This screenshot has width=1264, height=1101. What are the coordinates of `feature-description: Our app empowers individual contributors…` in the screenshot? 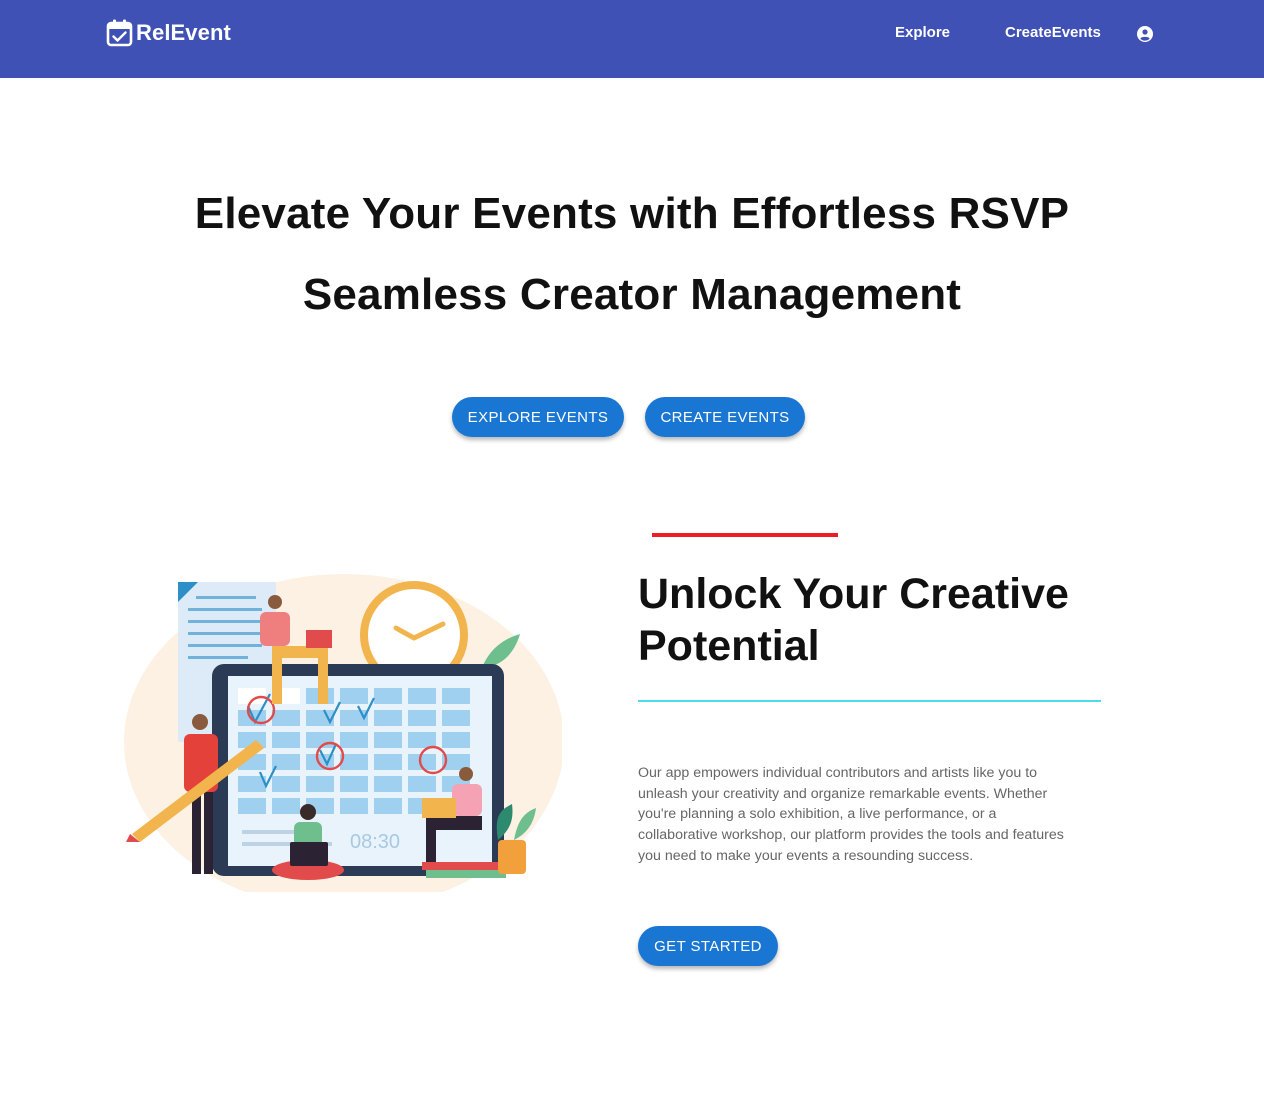 It's located at (851, 814).